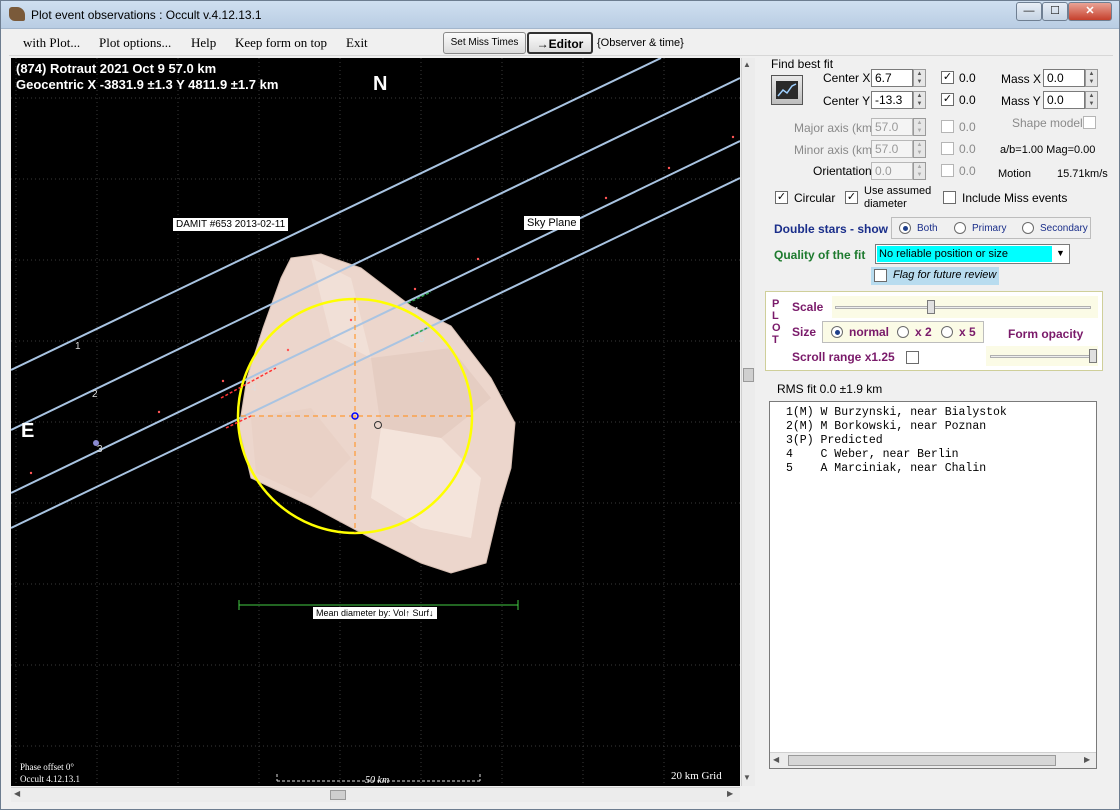  Describe the element at coordinates (851, 197) in the screenshot. I see `use-assumed-diameter-checkbox: ✓` at that location.